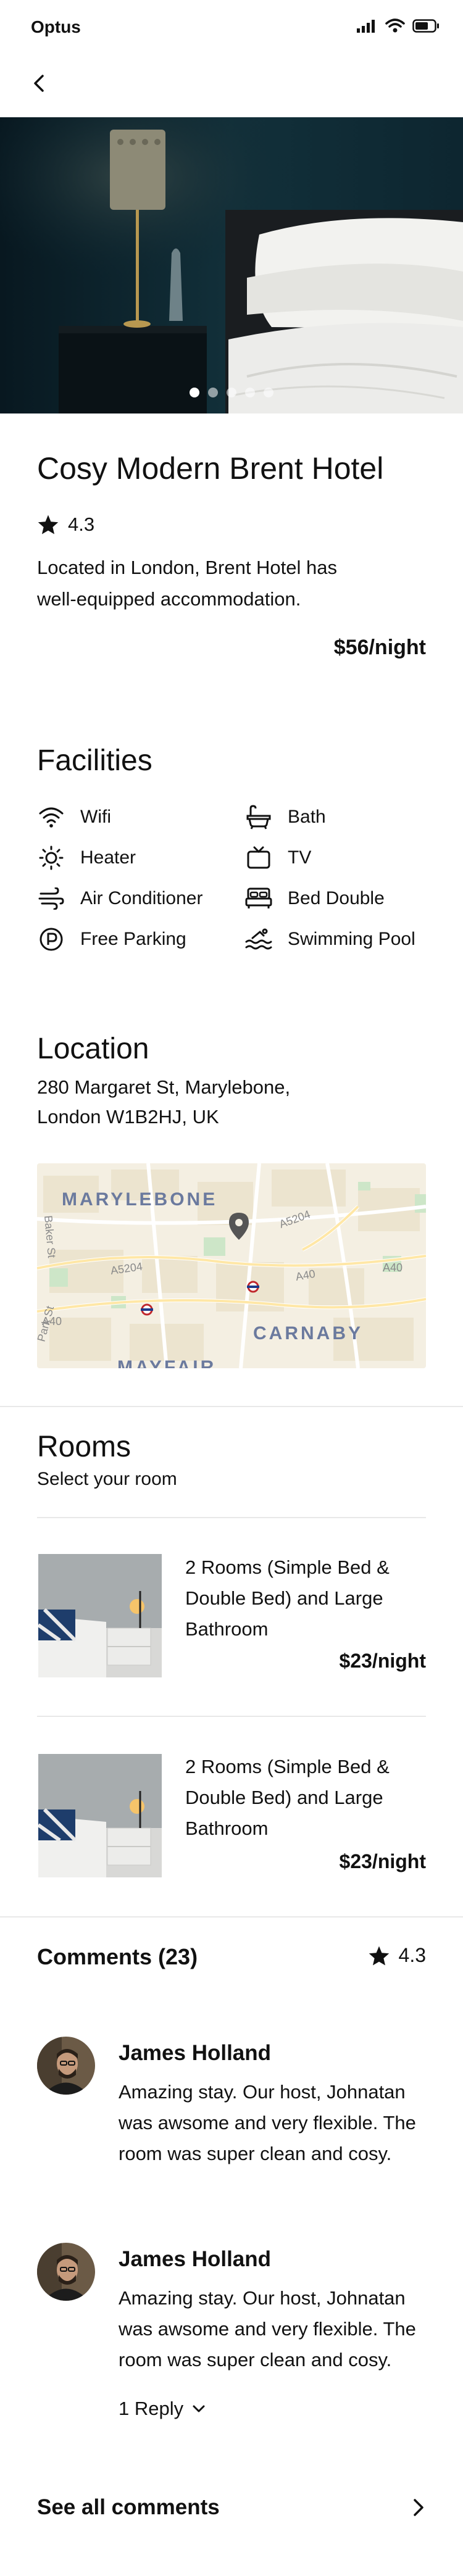 The width and height of the screenshot is (463, 2576). Describe the element at coordinates (231, 28) in the screenshot. I see `status-bar: Optus` at that location.